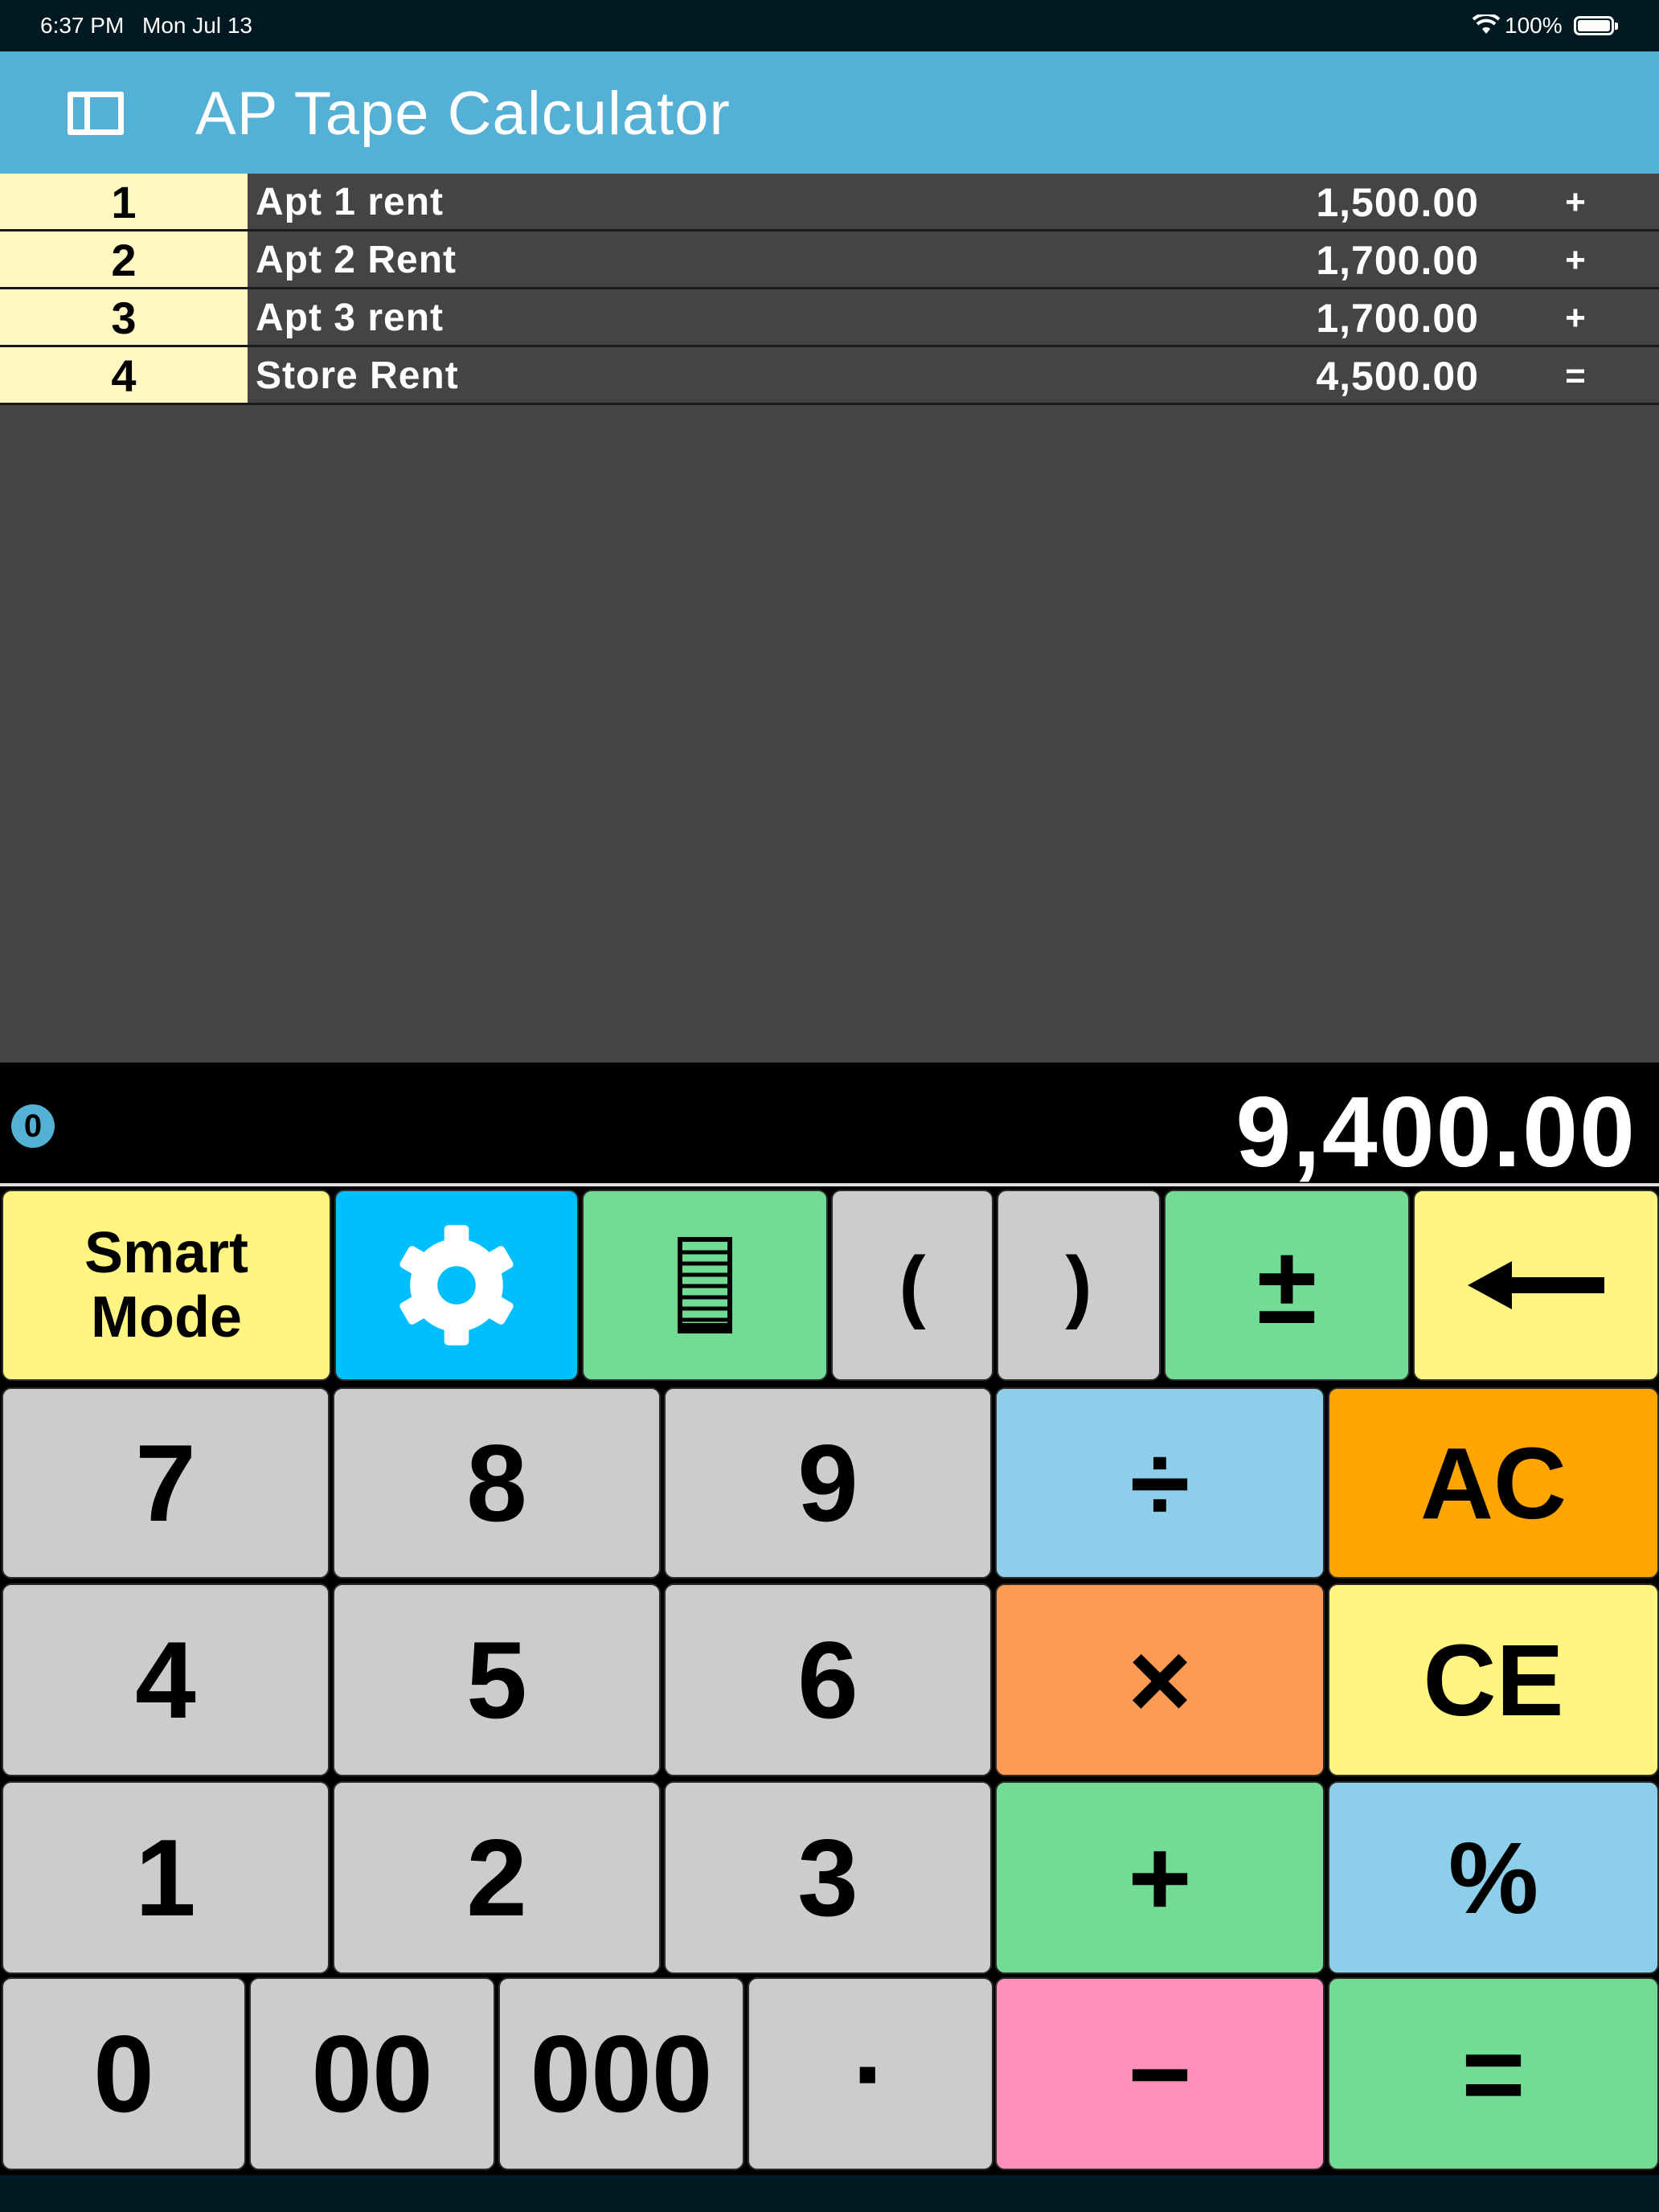 This screenshot has width=1659, height=2212. Describe the element at coordinates (829, 25) in the screenshot. I see `status-bar: 6:37 PM Mon Jul 13 100%` at that location.